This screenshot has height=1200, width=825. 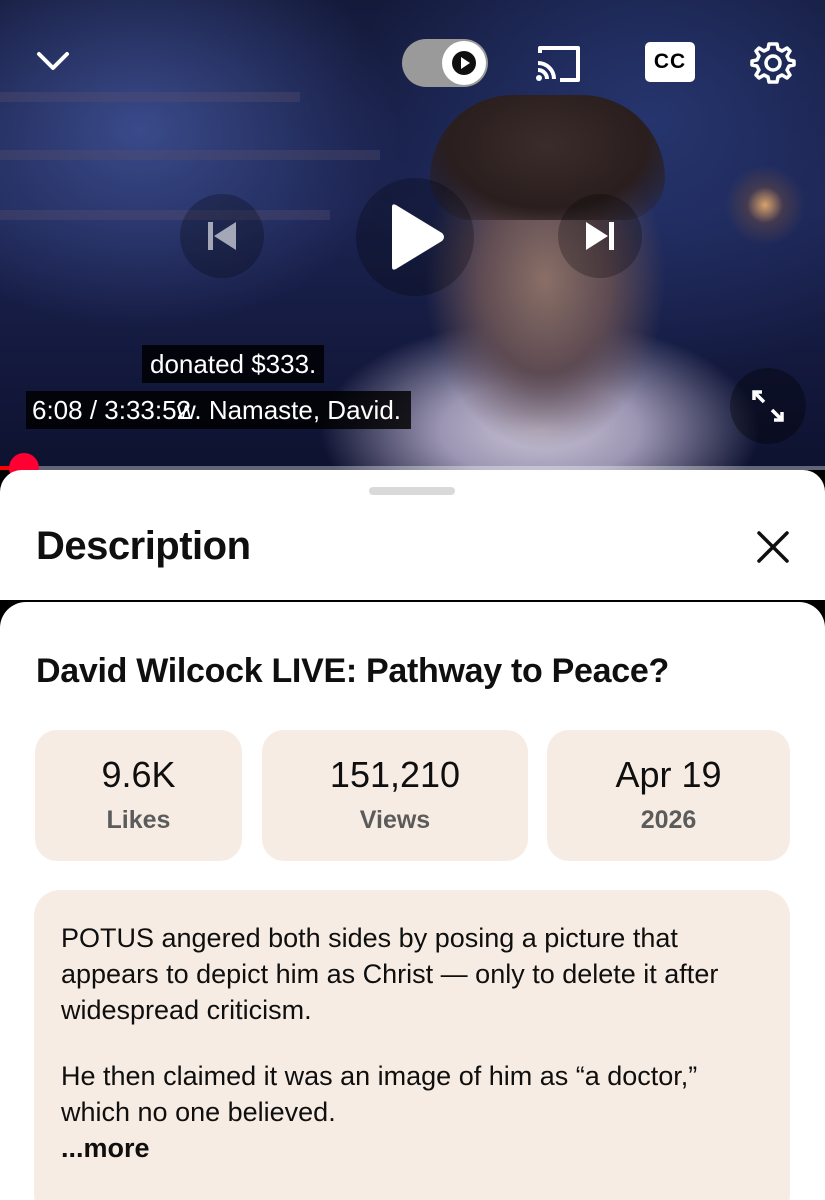 What do you see at coordinates (395, 774) in the screenshot?
I see `views-count: 151,210` at bounding box center [395, 774].